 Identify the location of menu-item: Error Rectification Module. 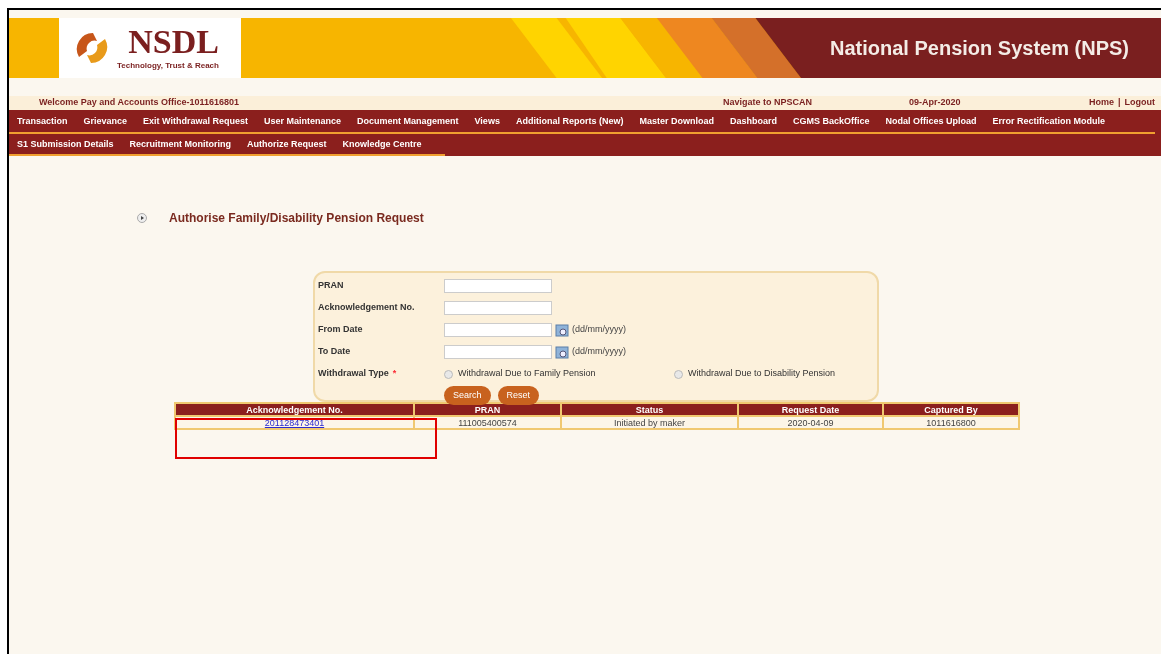
(1048, 122).